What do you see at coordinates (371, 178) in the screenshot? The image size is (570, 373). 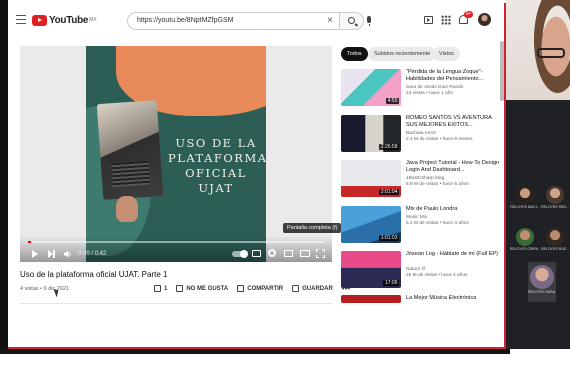 I see `related-thumbnail: 2:01:04` at bounding box center [371, 178].